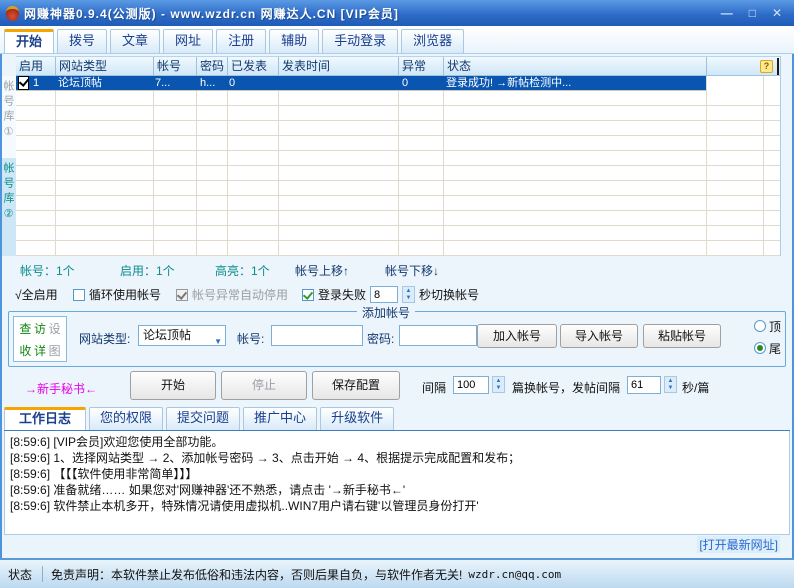 This screenshot has width=794, height=588. I want to click on help-icon: ?, so click(766, 66).